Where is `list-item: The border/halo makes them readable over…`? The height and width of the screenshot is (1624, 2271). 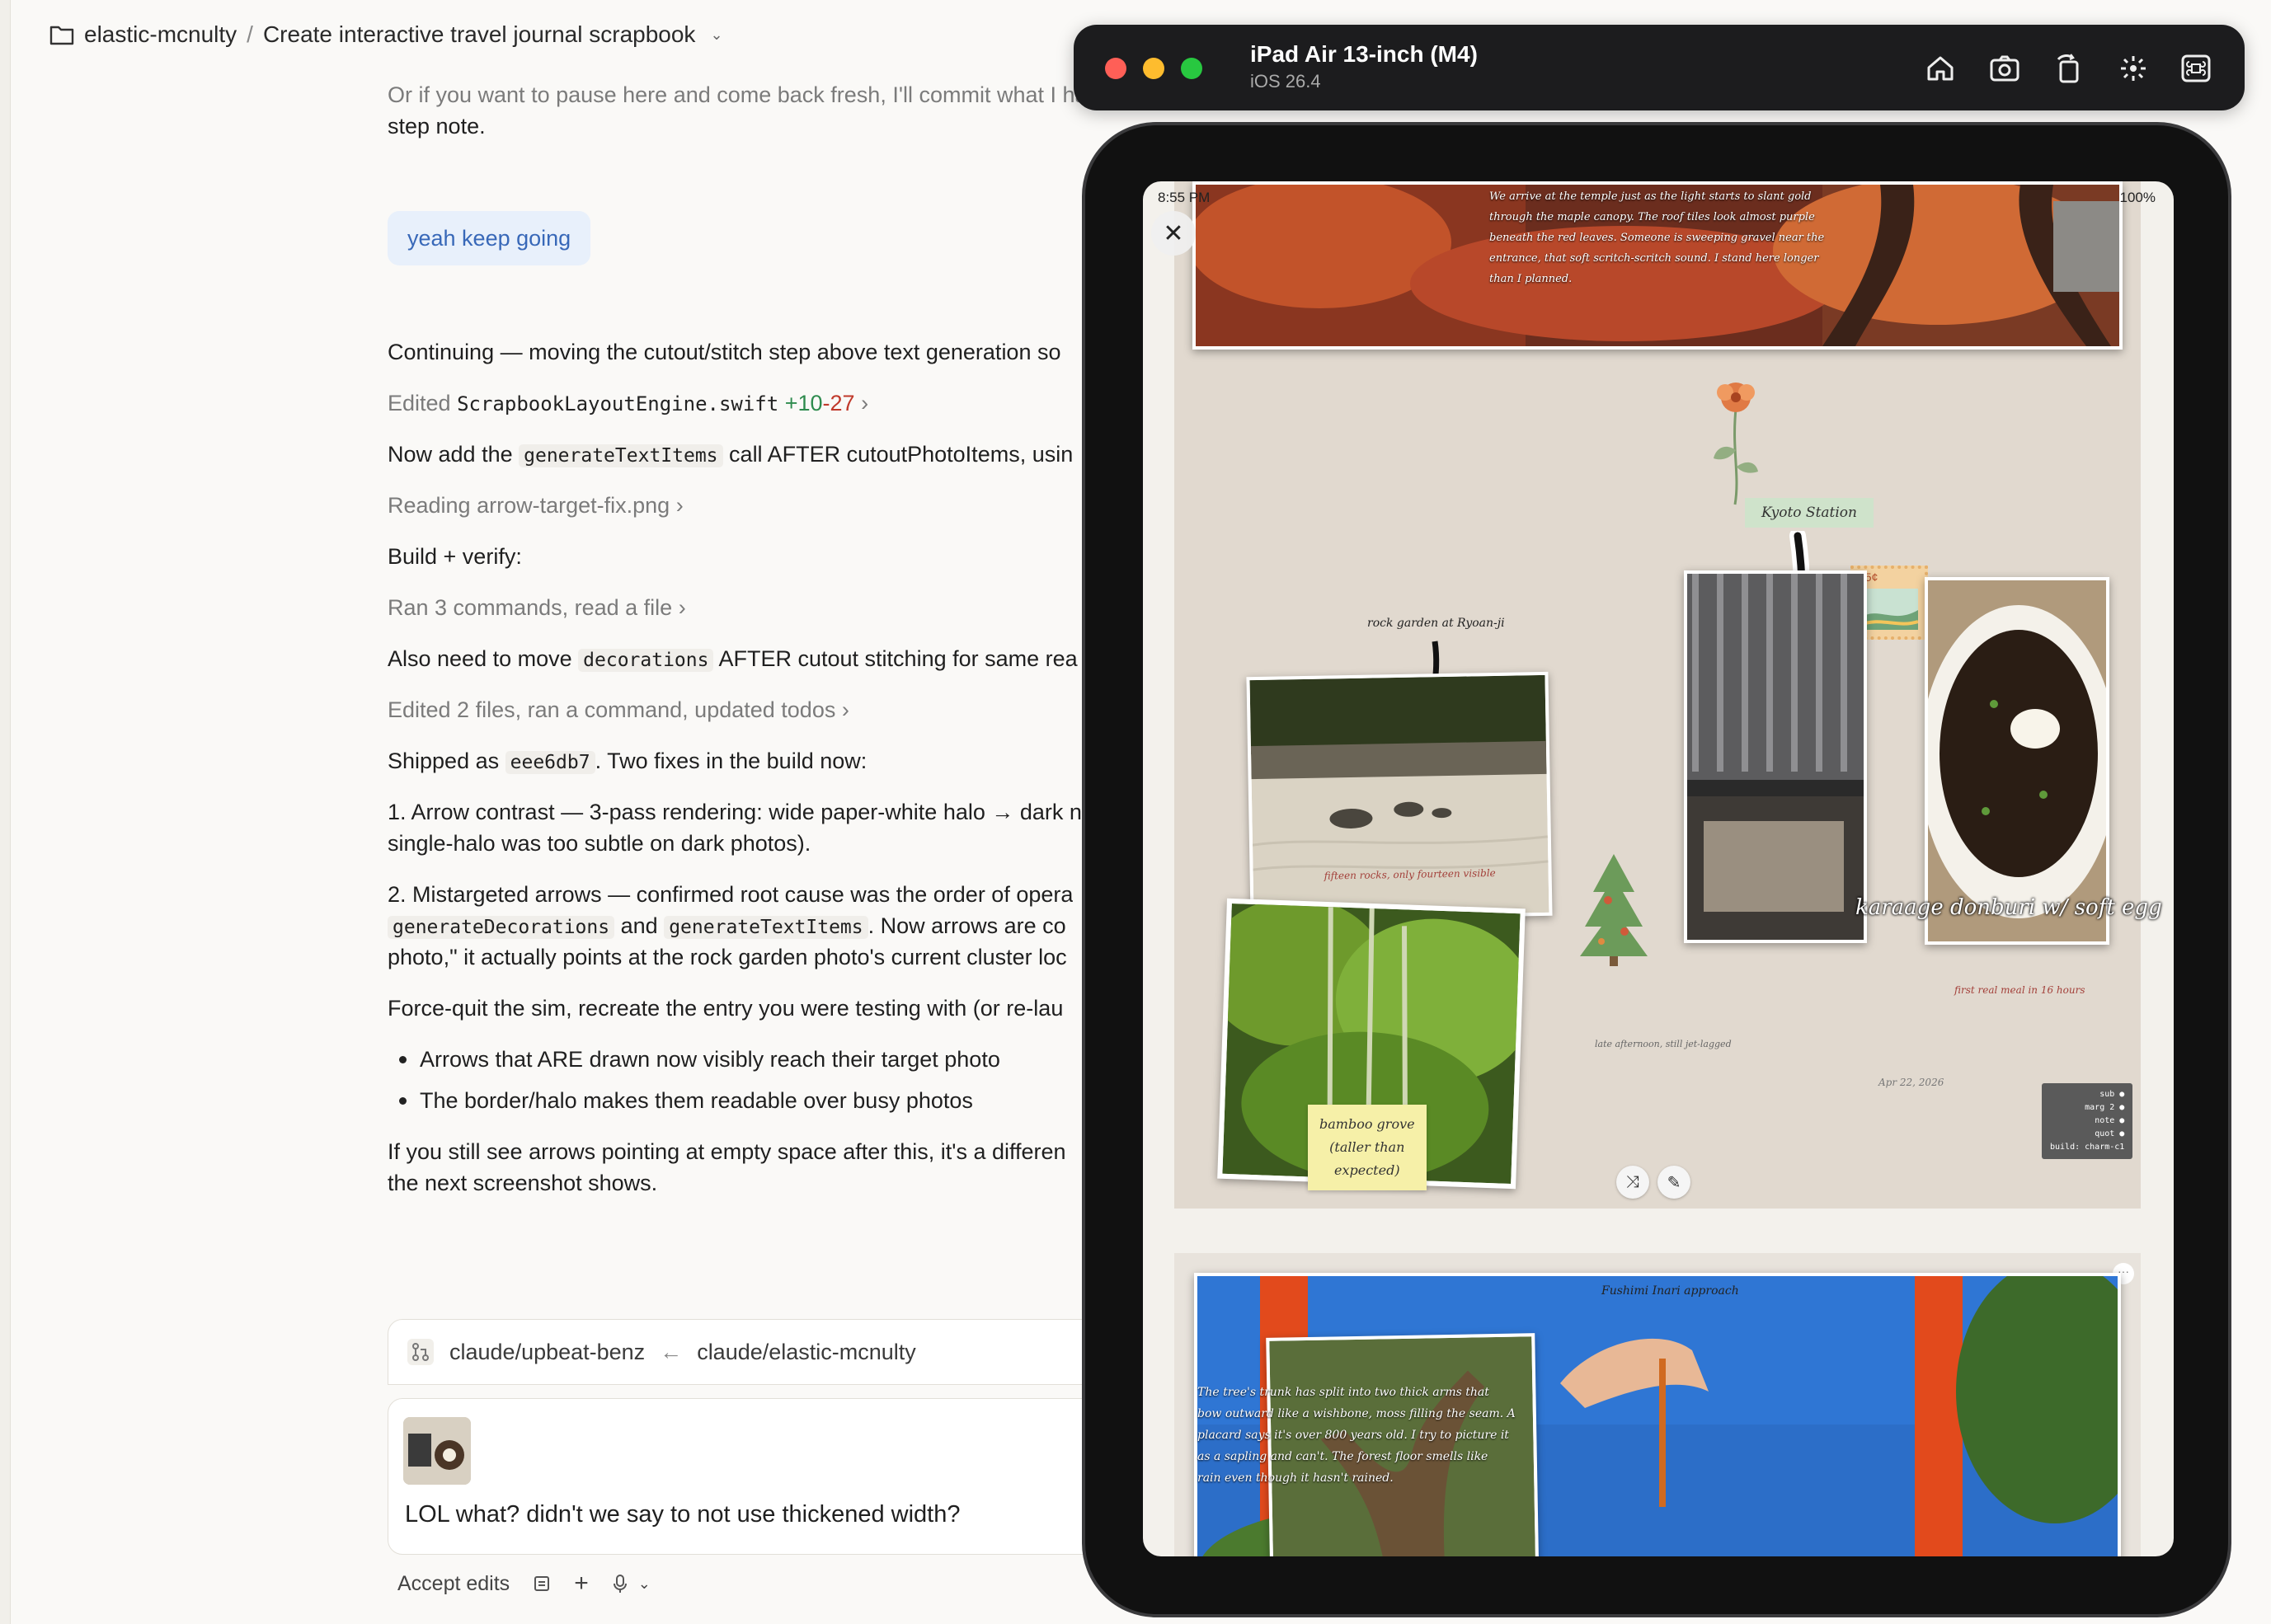 list-item: The border/halo makes them readable over… is located at coordinates (686, 1101).